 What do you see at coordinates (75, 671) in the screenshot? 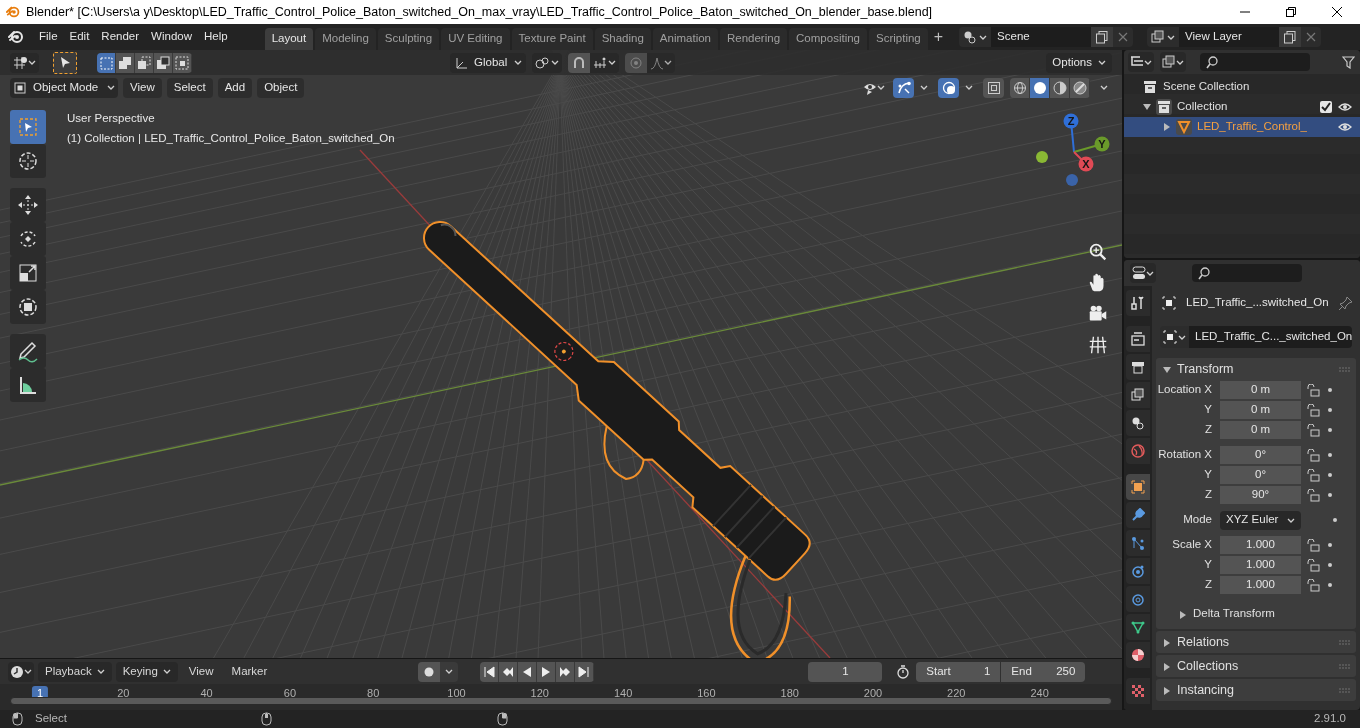
I see `menu-item: Playback` at bounding box center [75, 671].